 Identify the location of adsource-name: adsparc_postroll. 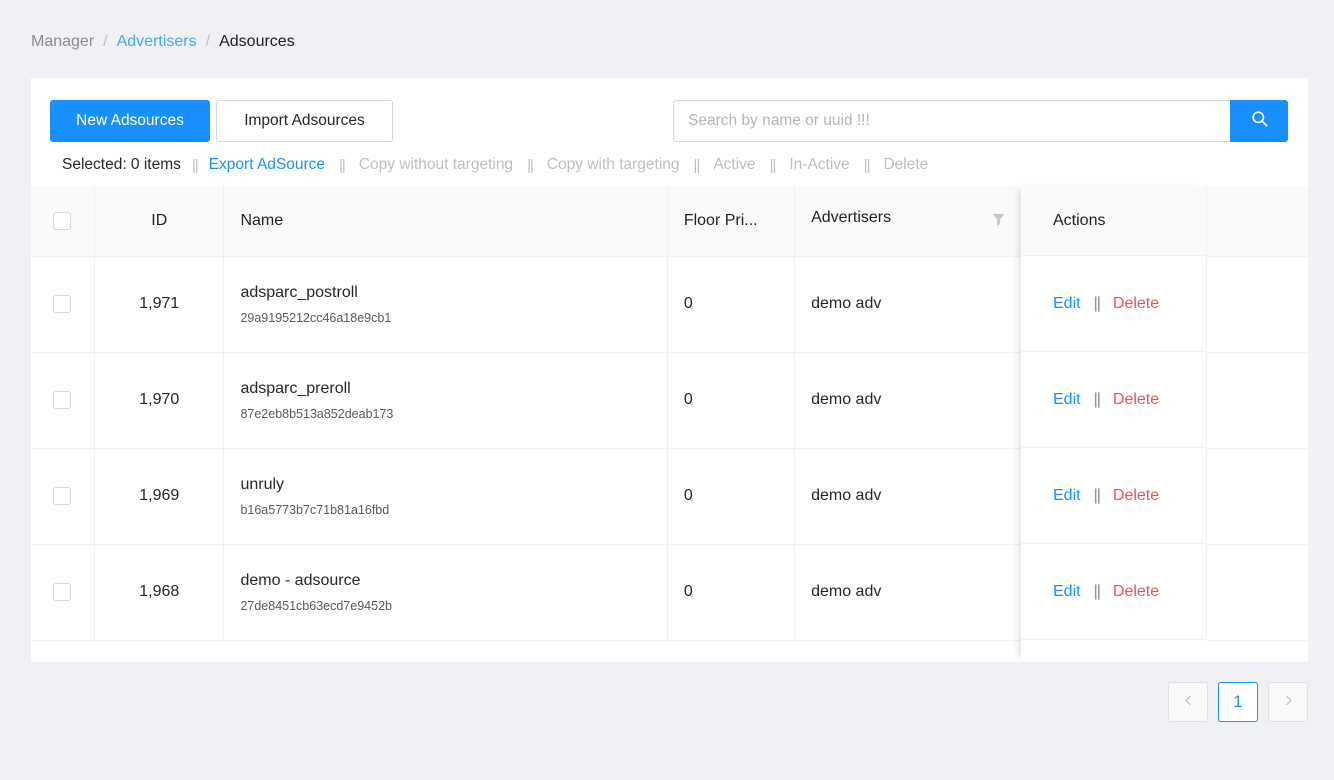
(299, 292).